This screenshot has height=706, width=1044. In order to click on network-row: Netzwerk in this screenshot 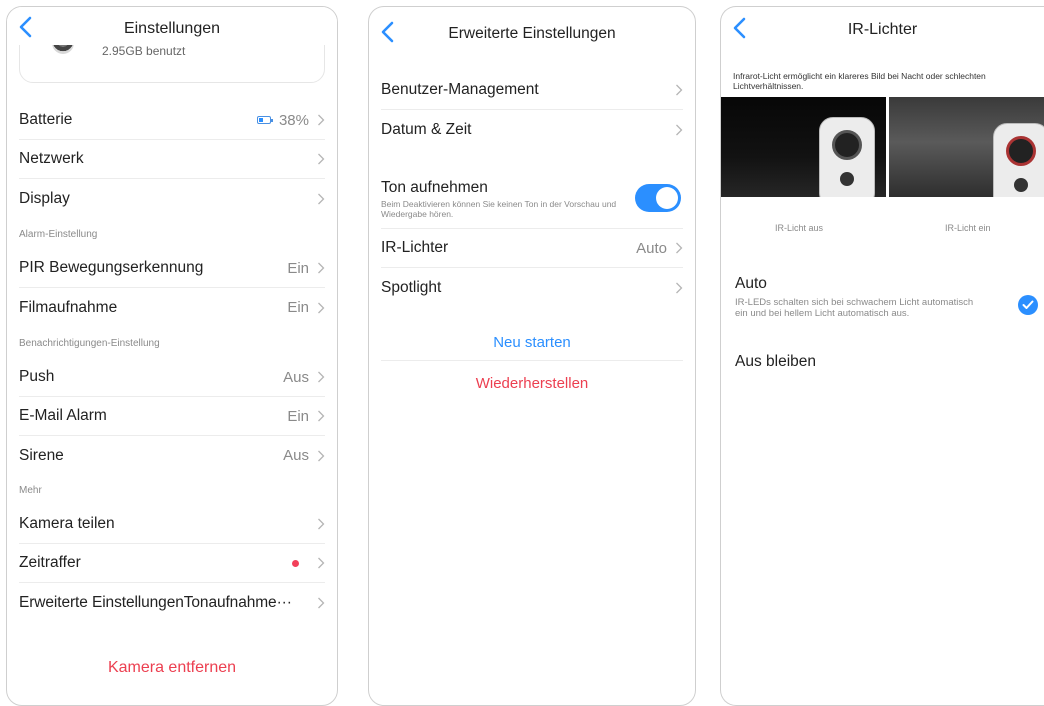, I will do `click(172, 159)`.